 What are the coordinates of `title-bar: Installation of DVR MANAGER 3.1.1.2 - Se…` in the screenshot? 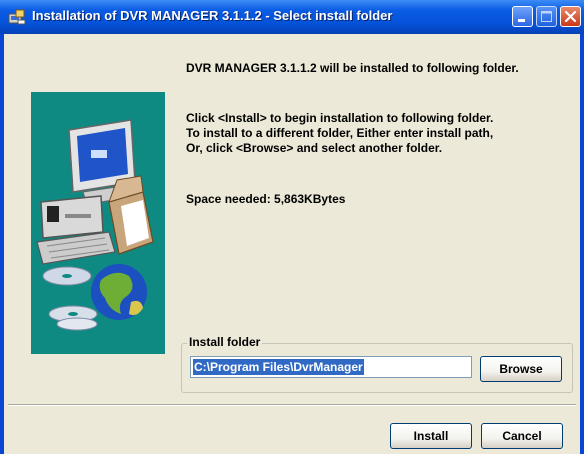 It's located at (292, 17).